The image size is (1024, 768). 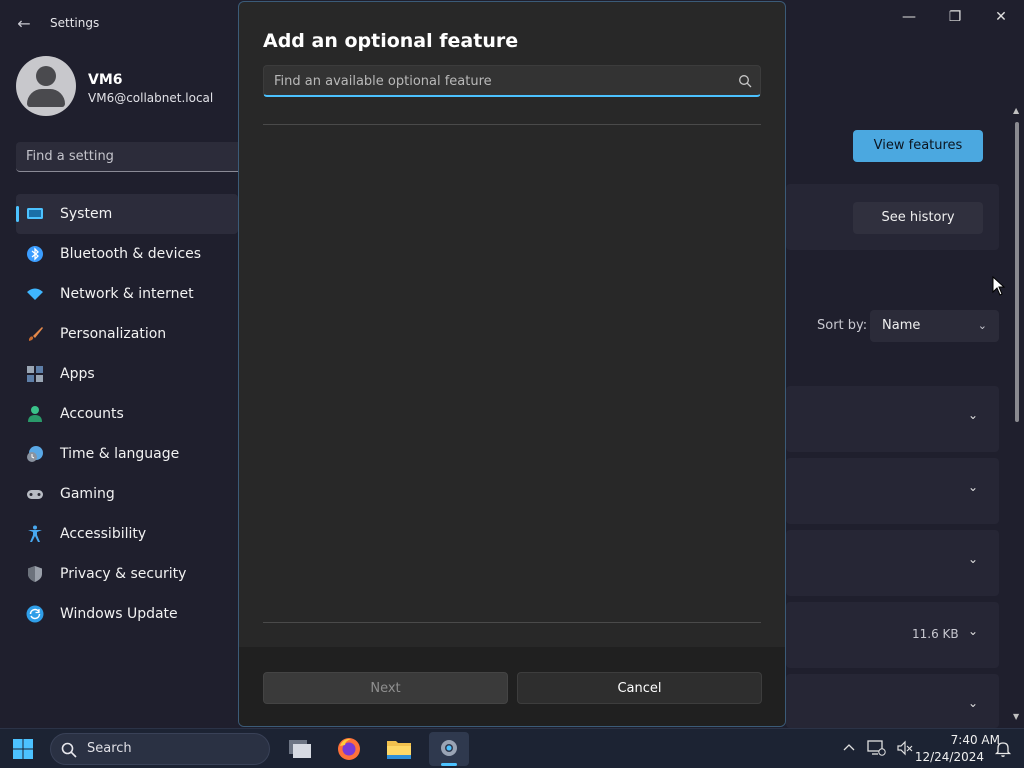 I want to click on notification-bell-icon, so click(x=1003, y=749).